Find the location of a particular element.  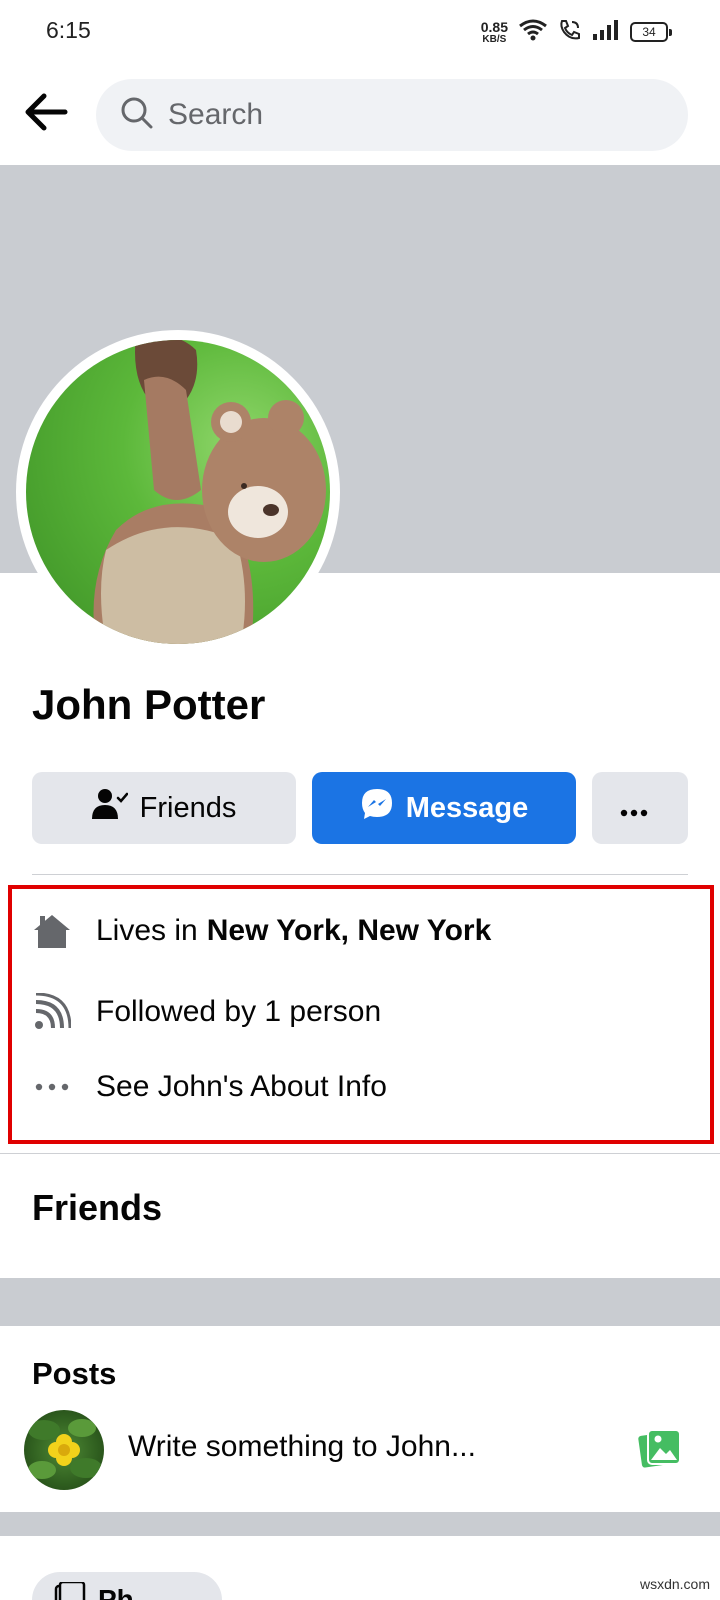

friends-button: Friends is located at coordinates (164, 808).